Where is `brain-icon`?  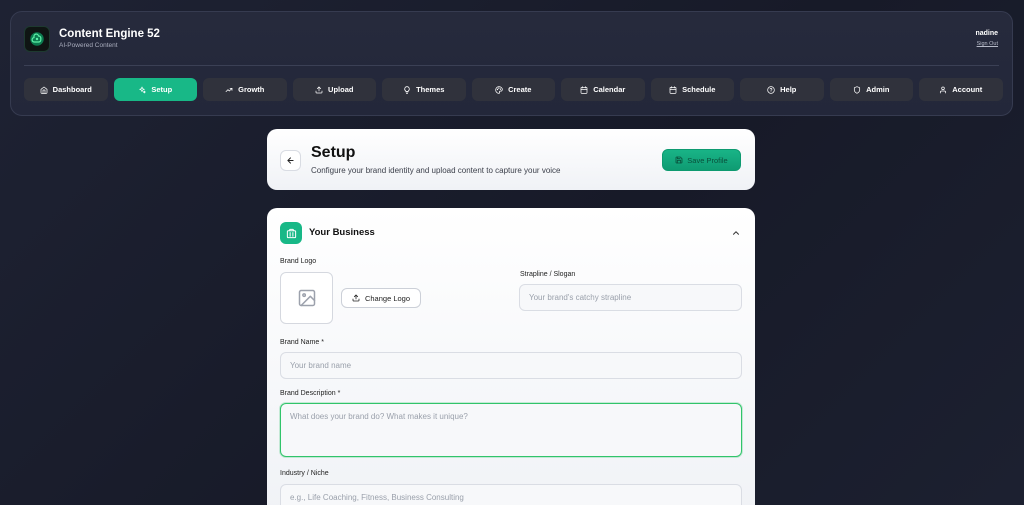 brain-icon is located at coordinates (37, 39).